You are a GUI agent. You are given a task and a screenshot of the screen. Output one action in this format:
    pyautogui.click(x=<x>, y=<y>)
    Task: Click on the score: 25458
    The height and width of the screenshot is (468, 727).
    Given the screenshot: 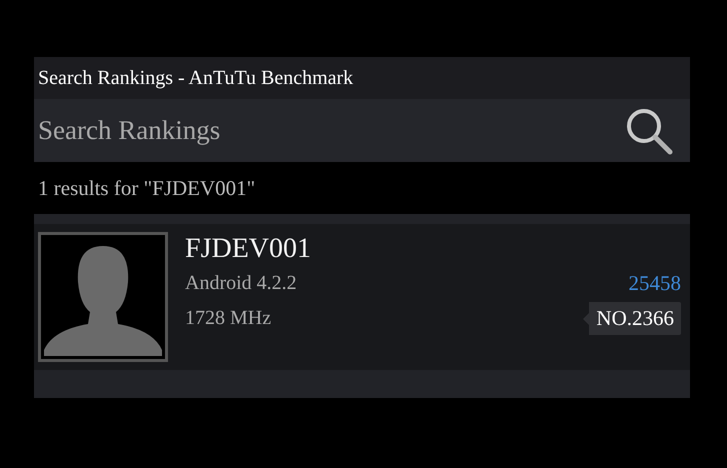 What is the action you would take?
    pyautogui.click(x=654, y=283)
    